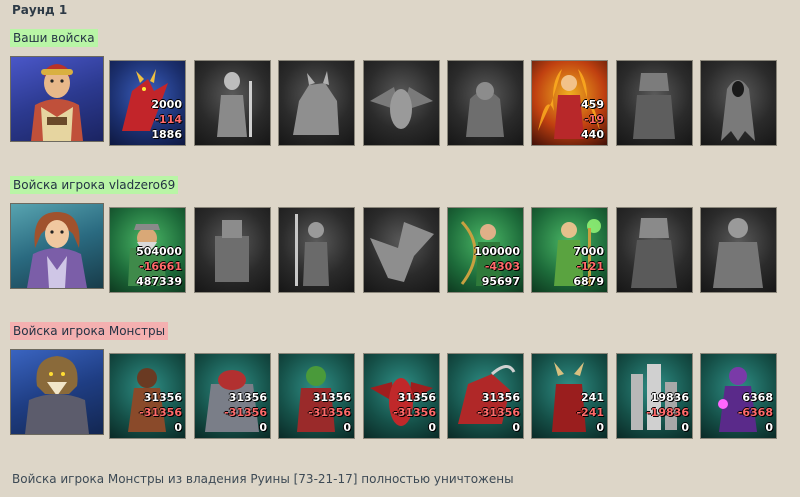  I want to click on gargoyle-icon, so click(401, 108).